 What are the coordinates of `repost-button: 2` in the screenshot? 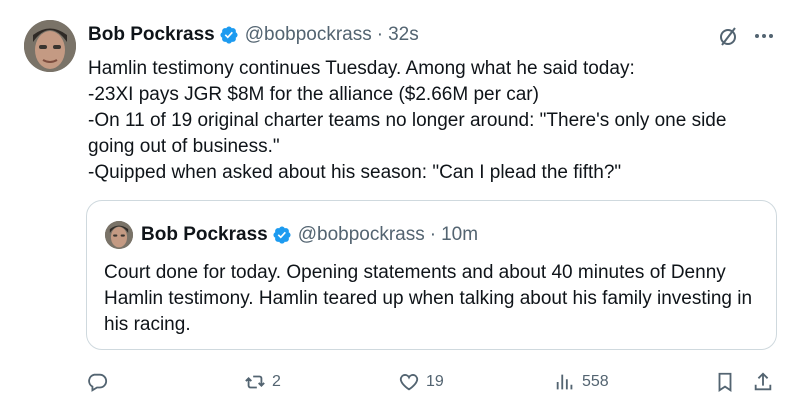 It's located at (262, 382).